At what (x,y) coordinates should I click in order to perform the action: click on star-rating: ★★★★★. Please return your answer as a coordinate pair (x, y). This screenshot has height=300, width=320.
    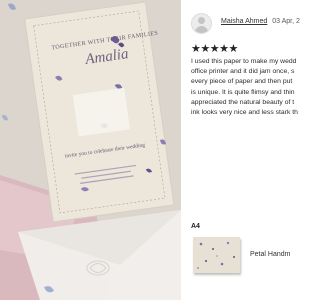
    Looking at the image, I should click on (214, 49).